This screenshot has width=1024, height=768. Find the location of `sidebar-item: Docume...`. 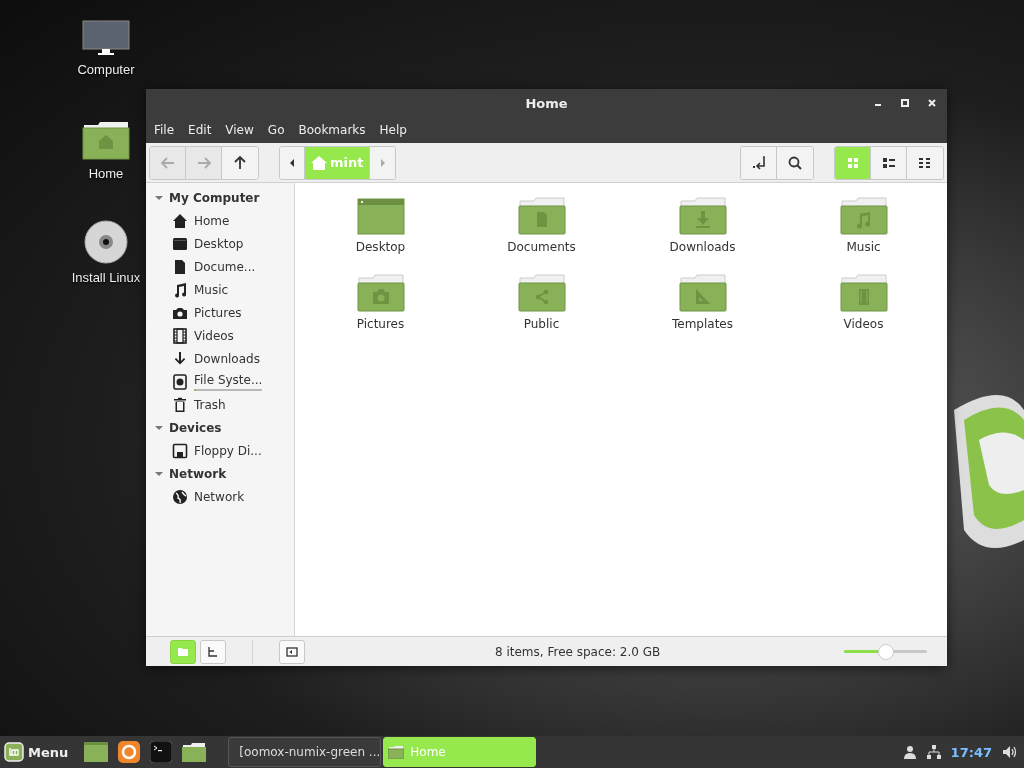

sidebar-item: Docume... is located at coordinates (225, 266).